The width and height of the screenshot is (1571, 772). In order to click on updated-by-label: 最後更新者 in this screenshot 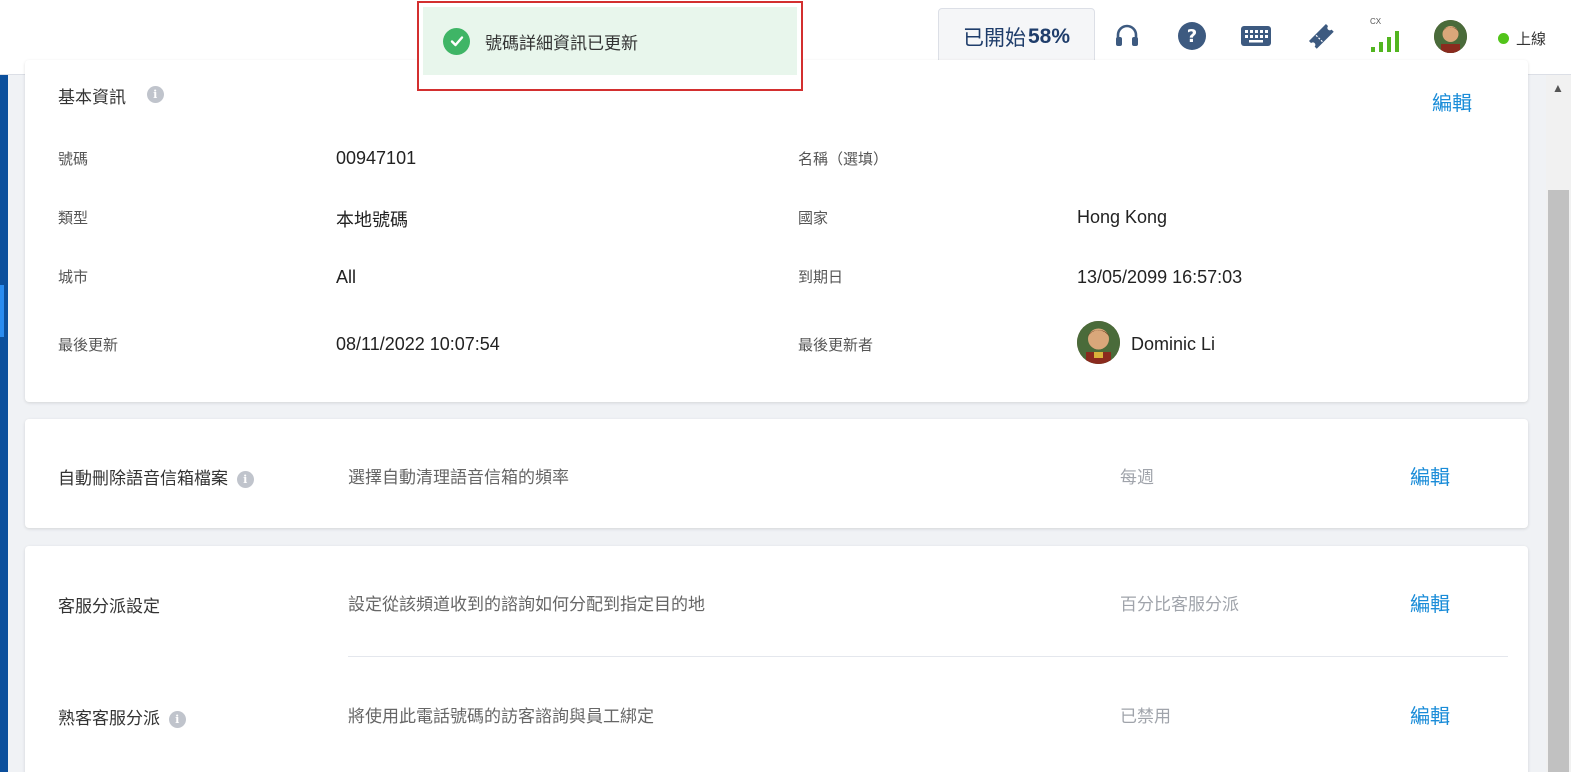, I will do `click(836, 345)`.